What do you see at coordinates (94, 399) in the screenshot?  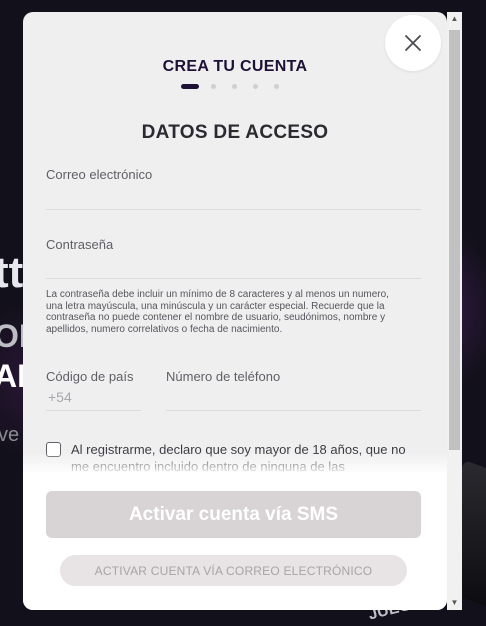 I see `country-code-field: +54` at bounding box center [94, 399].